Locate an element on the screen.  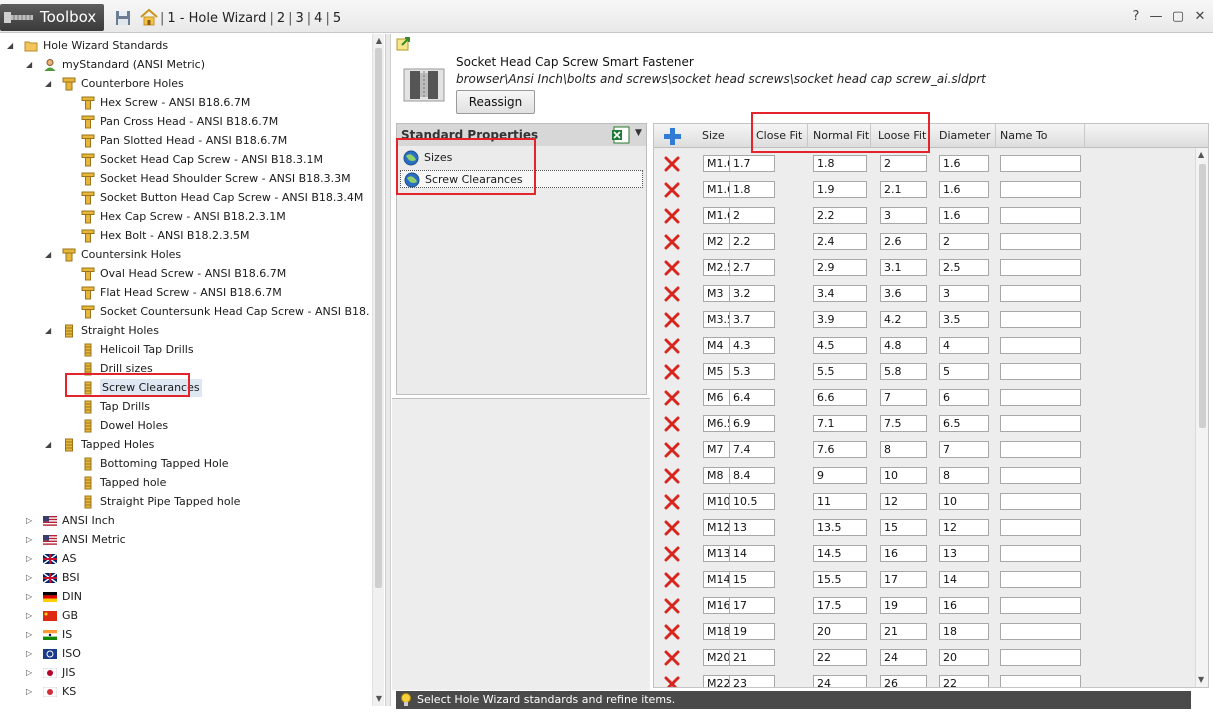
close-fit-cell: 1.7 is located at coordinates (752, 163).